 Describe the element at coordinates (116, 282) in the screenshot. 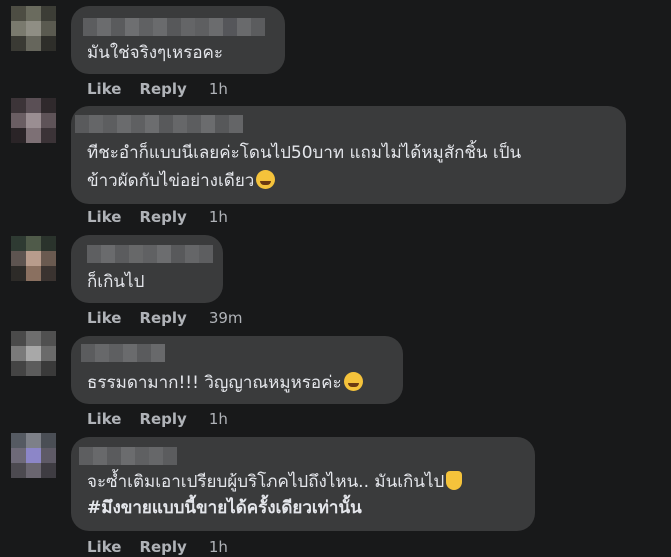

I see `comment-text: ก็เกินไป` at that location.